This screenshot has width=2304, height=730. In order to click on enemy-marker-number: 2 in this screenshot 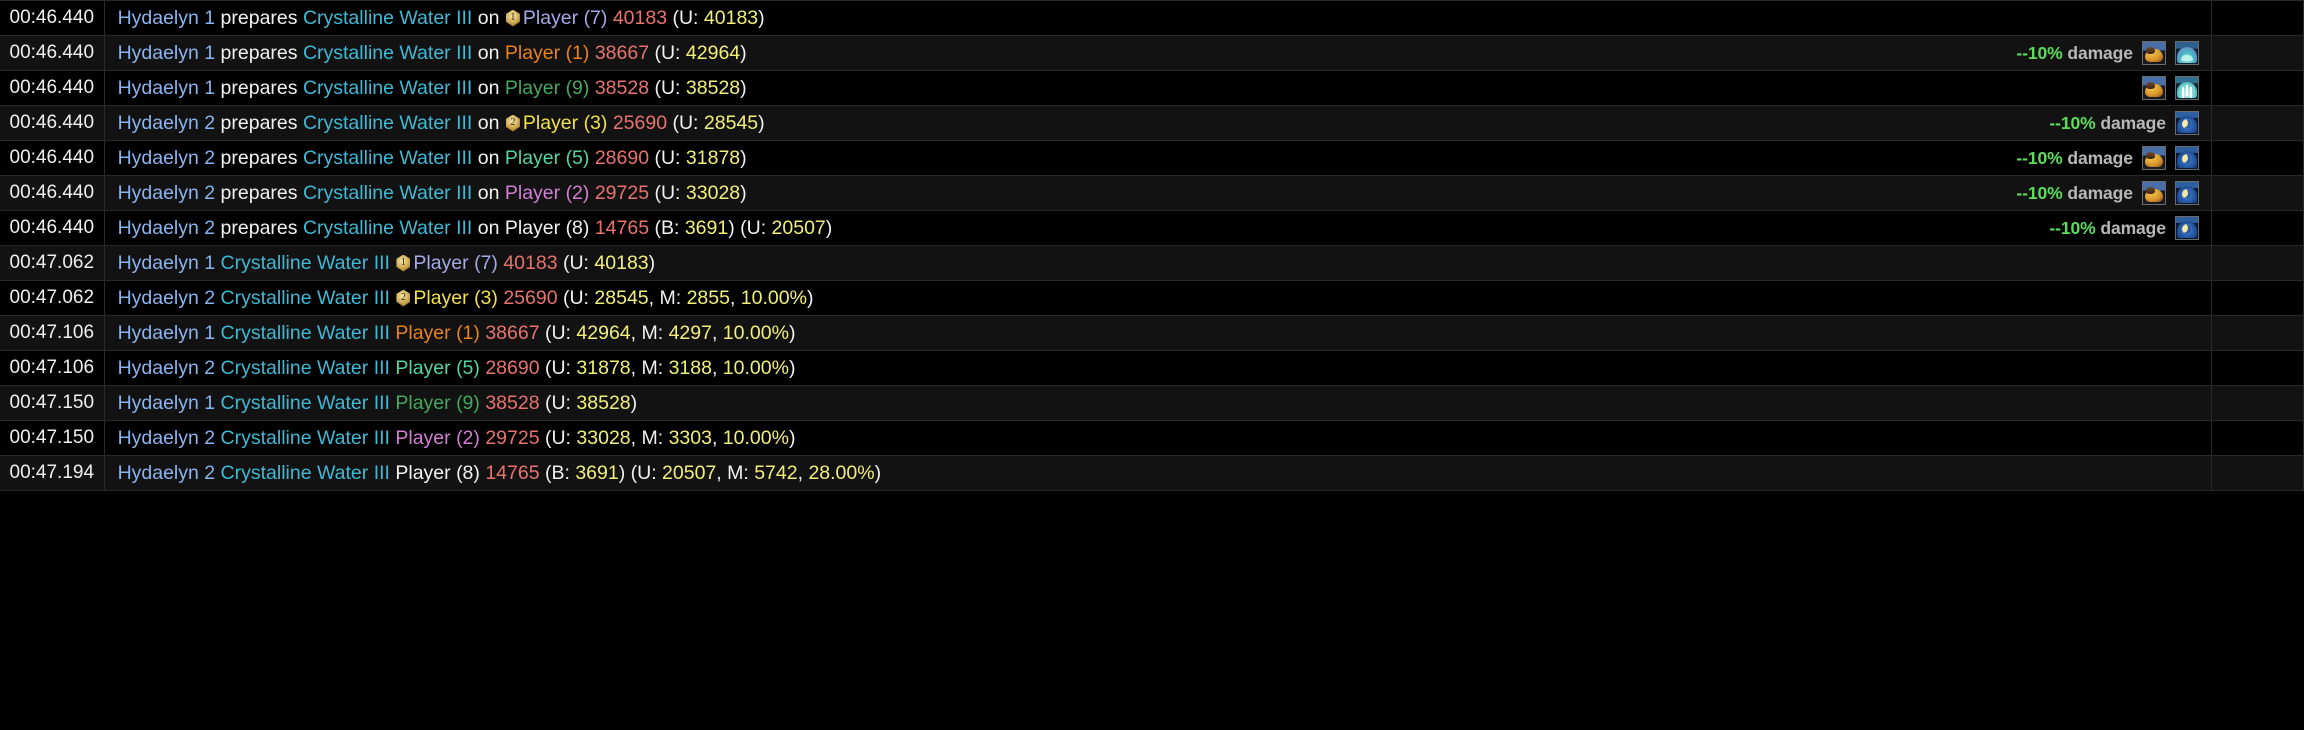, I will do `click(403, 297)`.